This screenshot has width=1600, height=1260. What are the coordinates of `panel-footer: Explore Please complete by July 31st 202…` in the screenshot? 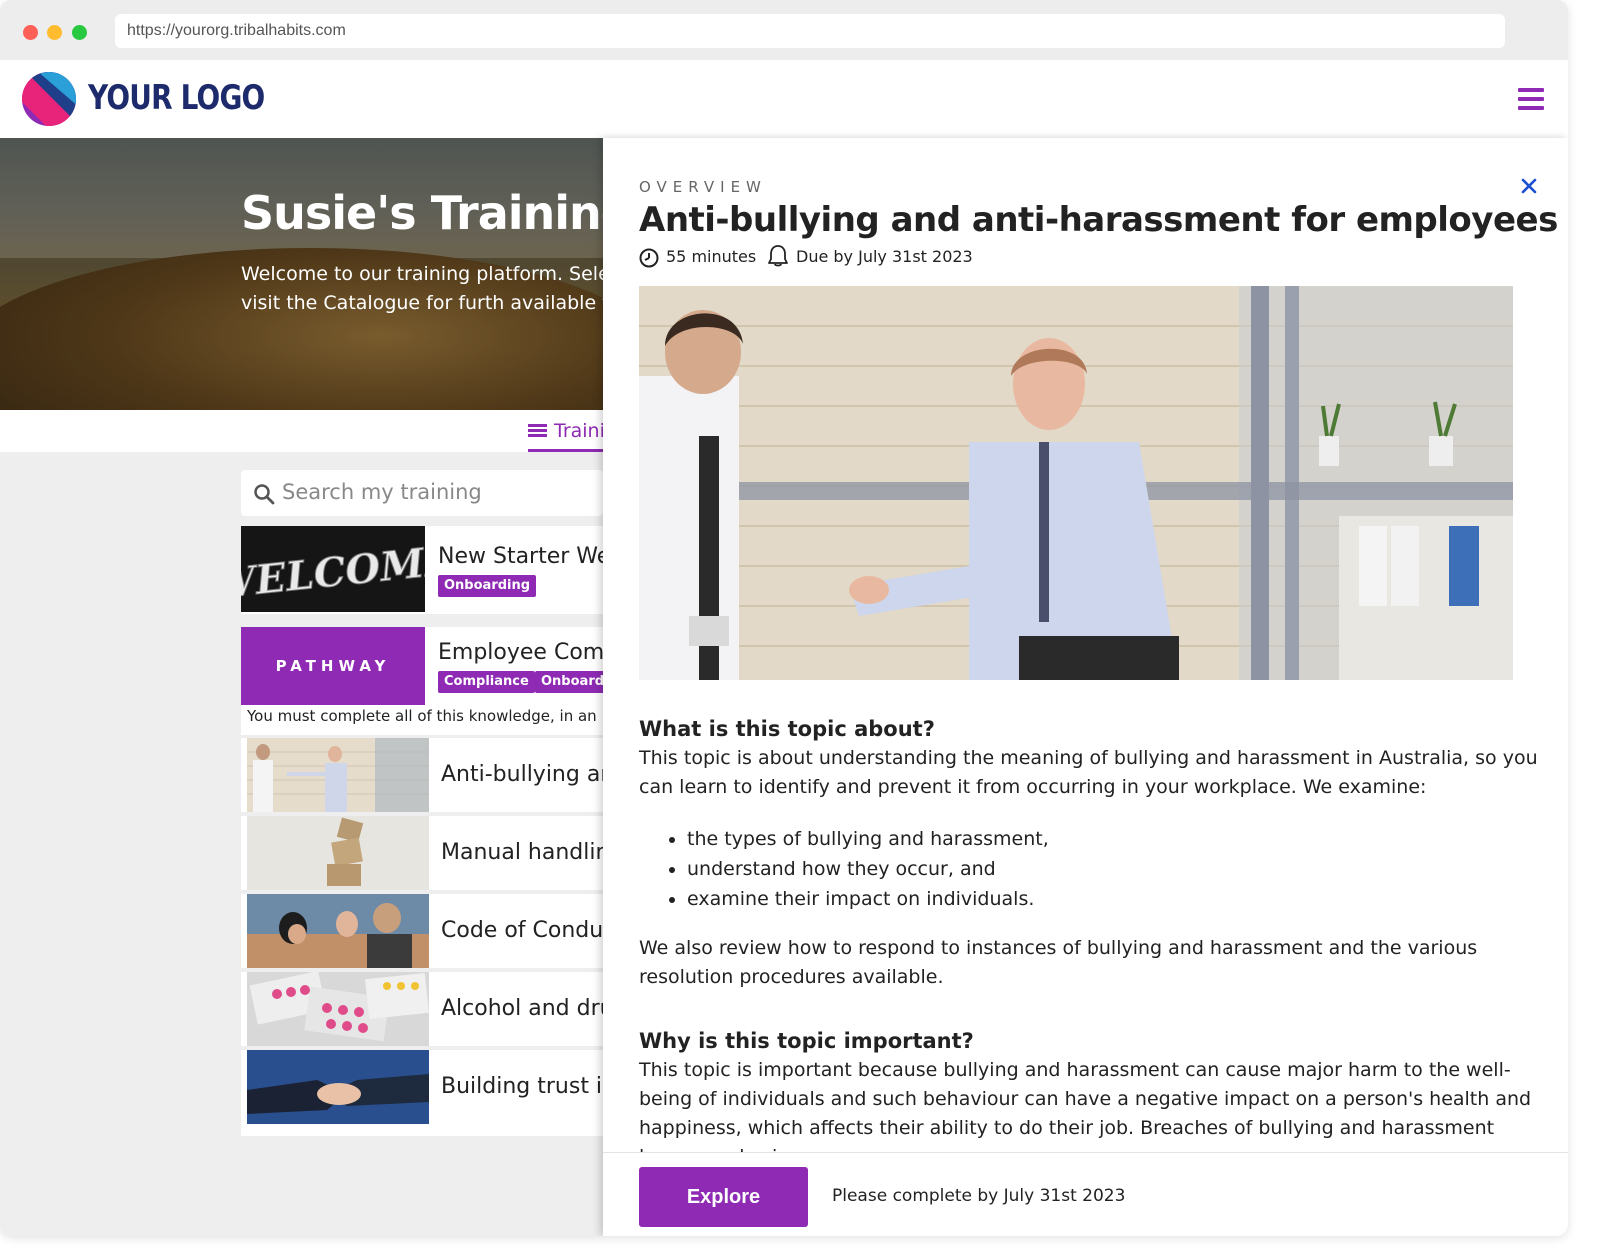 It's located at (1085, 1194).